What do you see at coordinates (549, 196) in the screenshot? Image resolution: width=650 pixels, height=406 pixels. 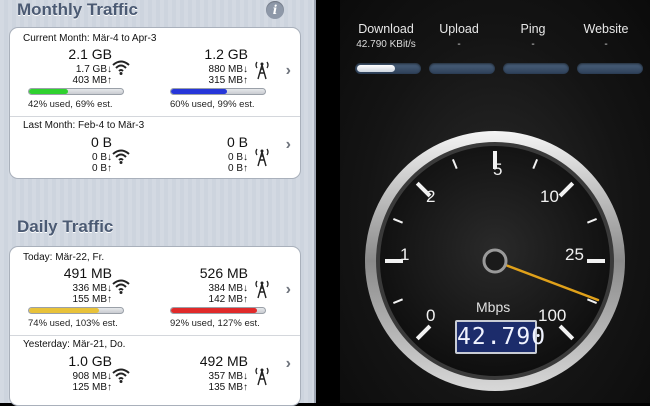 I see `scale-label-10: 10` at bounding box center [549, 196].